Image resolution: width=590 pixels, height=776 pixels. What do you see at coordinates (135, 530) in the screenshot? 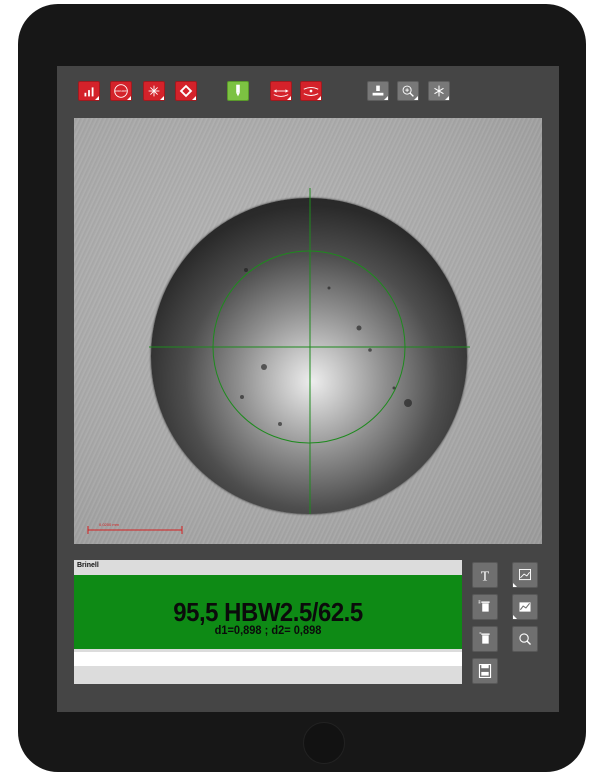
I see `scale-bar` at bounding box center [135, 530].